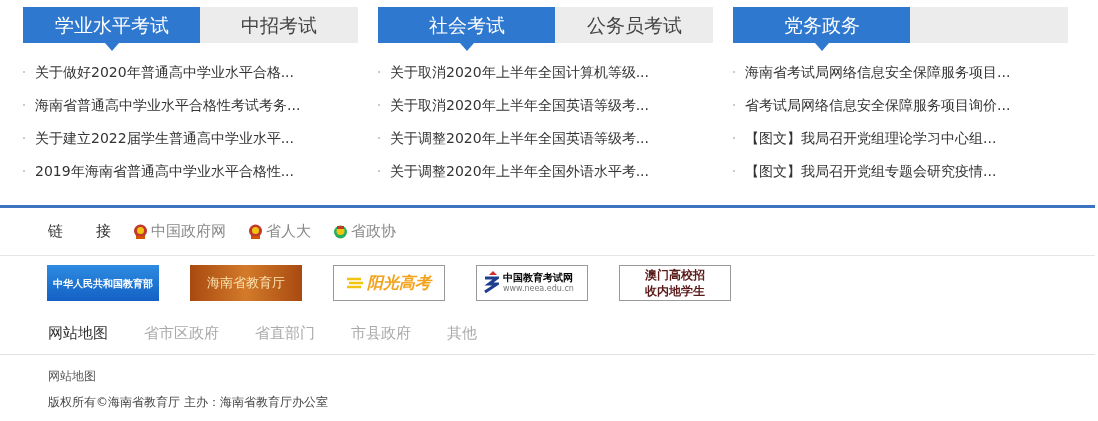  What do you see at coordinates (675, 291) in the screenshot?
I see `banner-text: 收内地学生` at bounding box center [675, 291].